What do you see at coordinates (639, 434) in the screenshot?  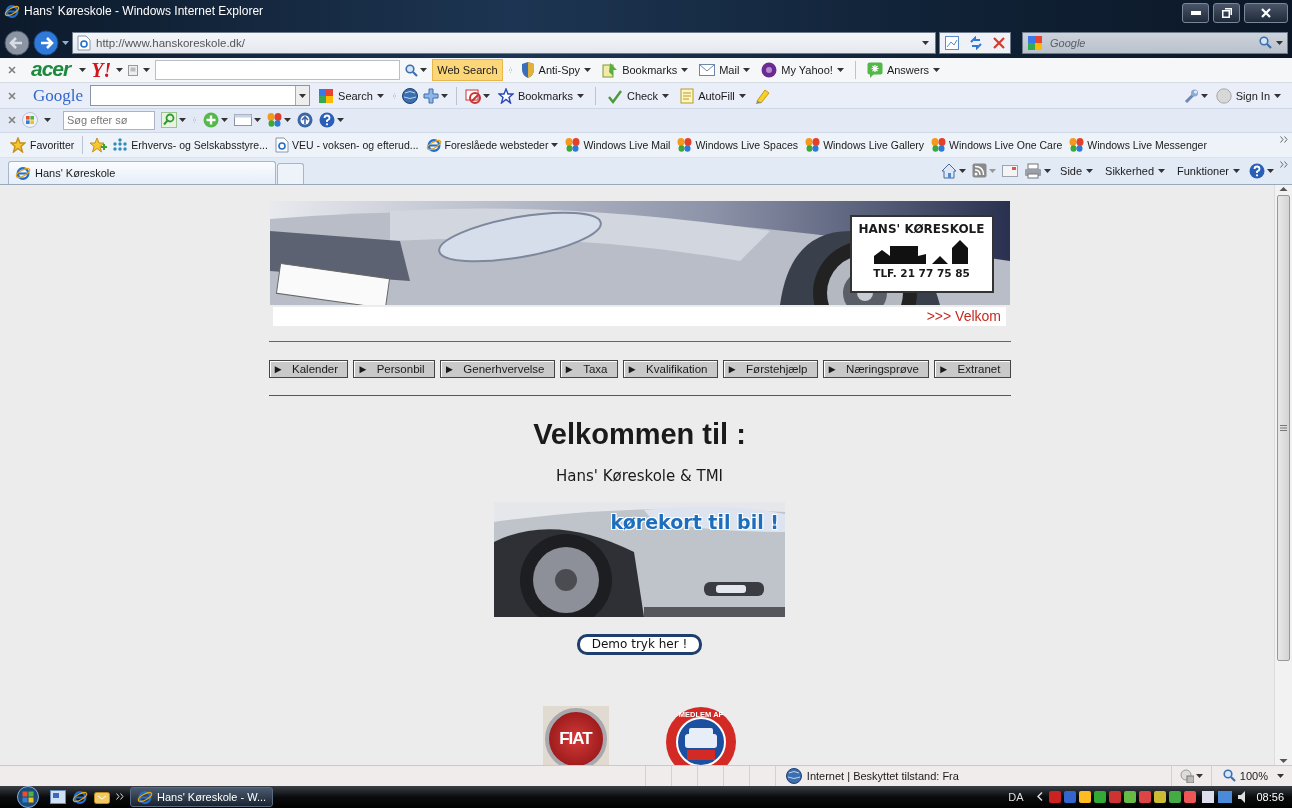 I see `page-heading: Velkommen til :` at bounding box center [639, 434].